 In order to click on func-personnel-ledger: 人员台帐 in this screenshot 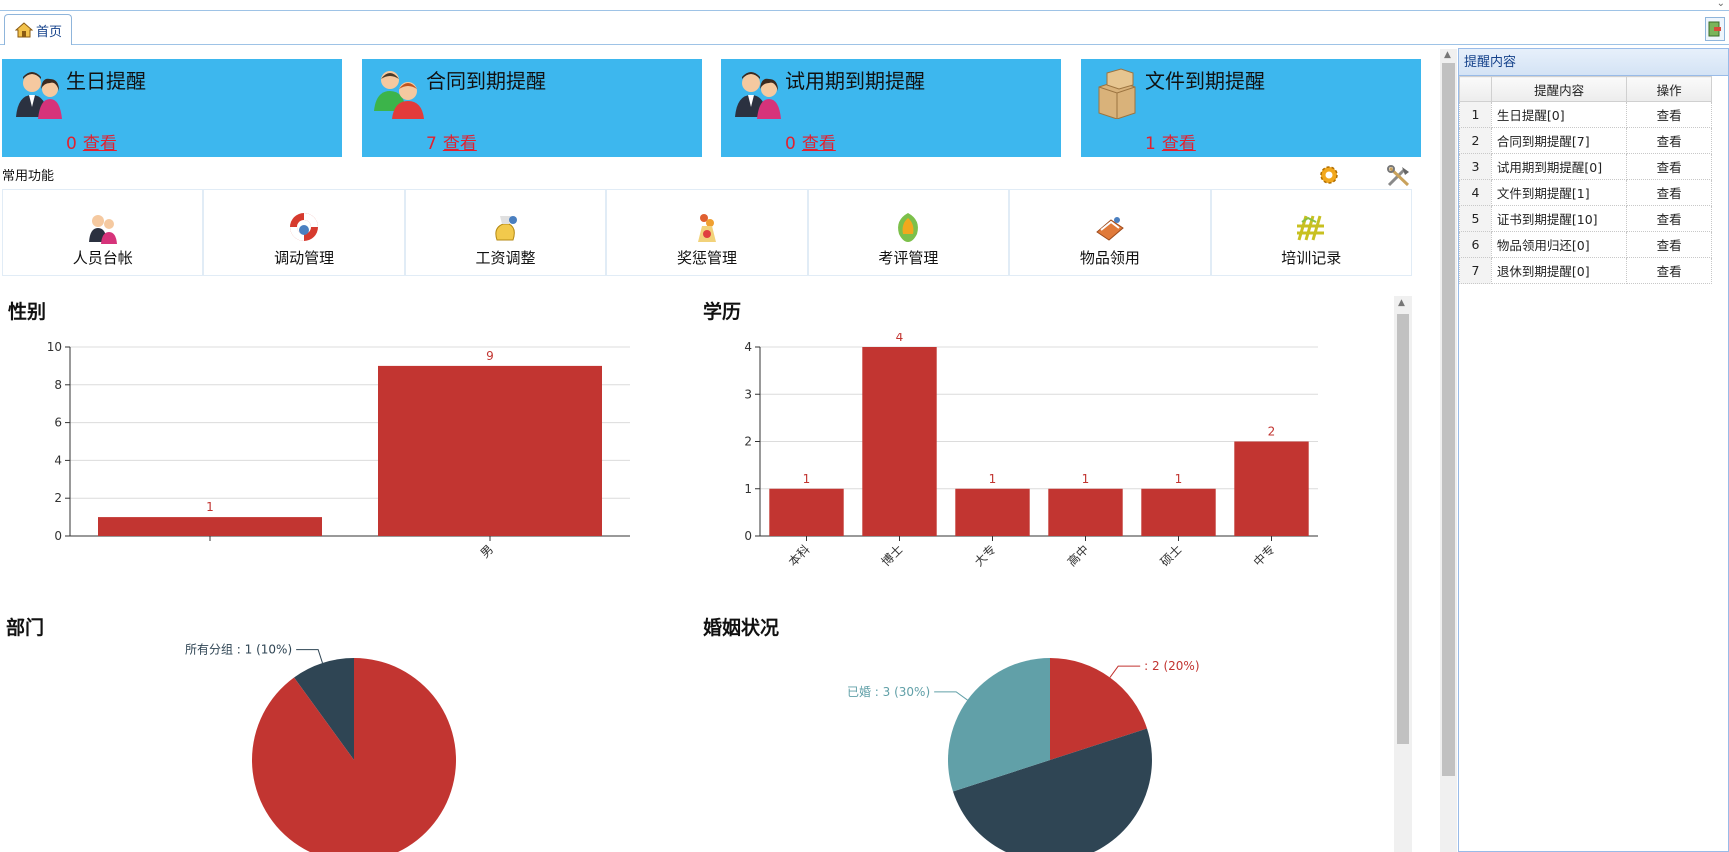, I will do `click(103, 232)`.